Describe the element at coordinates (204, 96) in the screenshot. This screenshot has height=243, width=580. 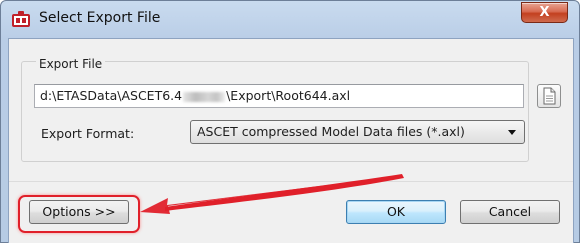
I see `redacted-path-segment` at that location.